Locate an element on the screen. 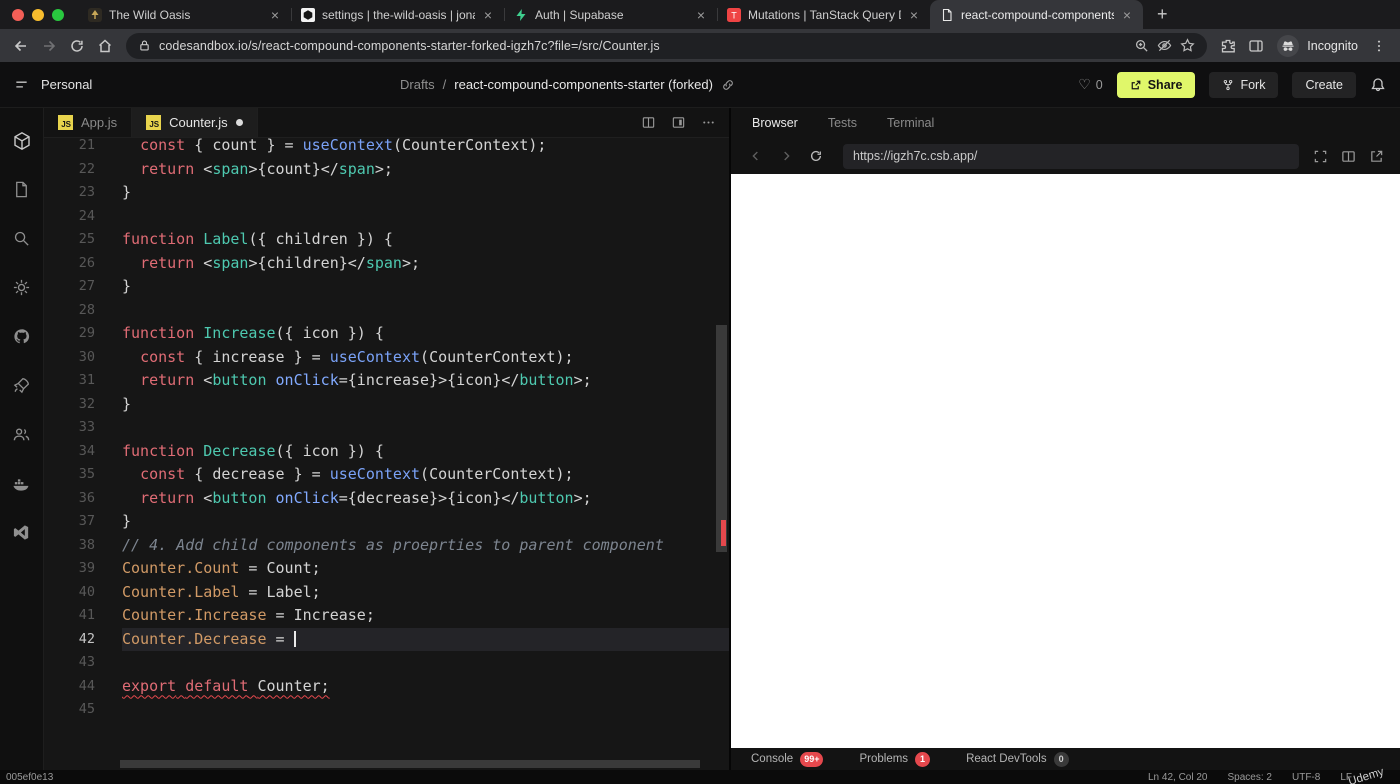  vscode-icon is located at coordinates (21, 532).